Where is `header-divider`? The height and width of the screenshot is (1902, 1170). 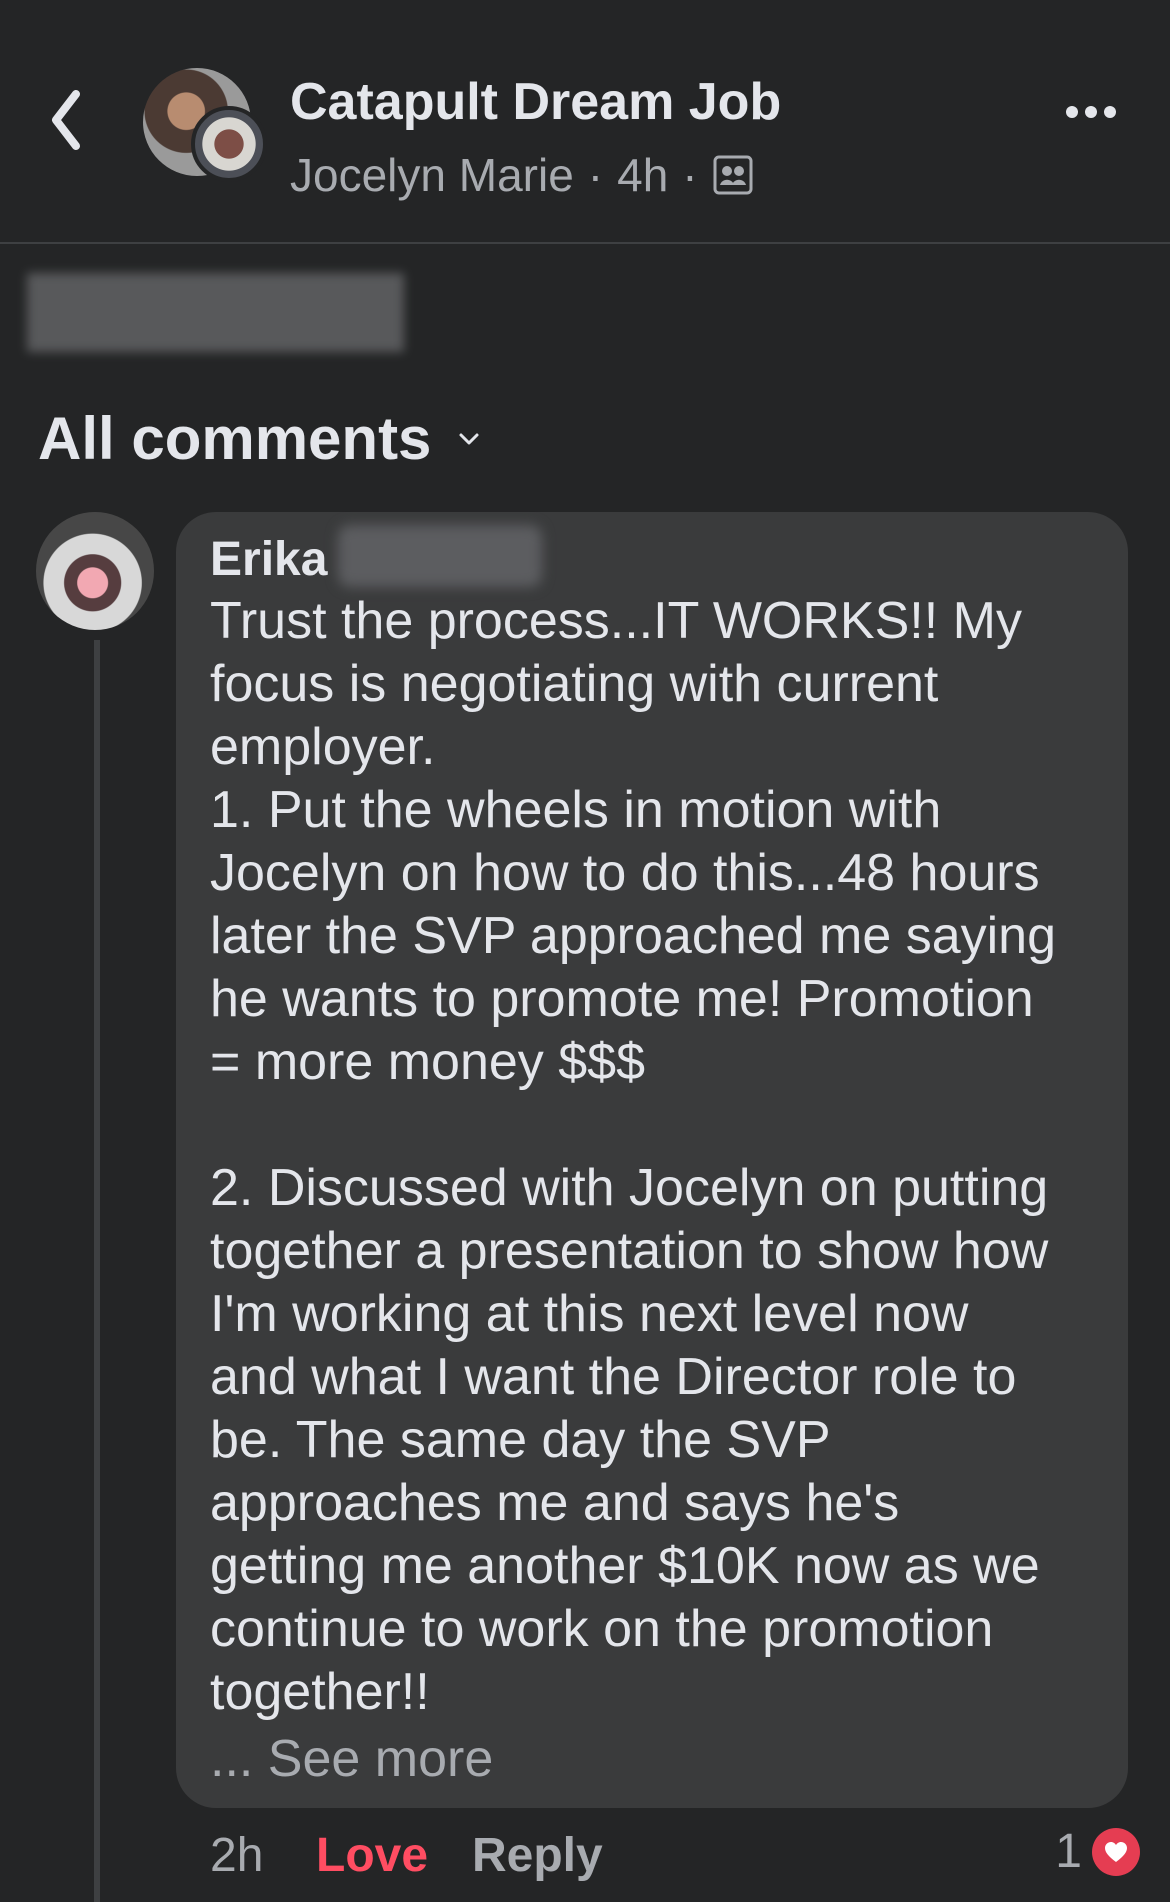
header-divider is located at coordinates (585, 243).